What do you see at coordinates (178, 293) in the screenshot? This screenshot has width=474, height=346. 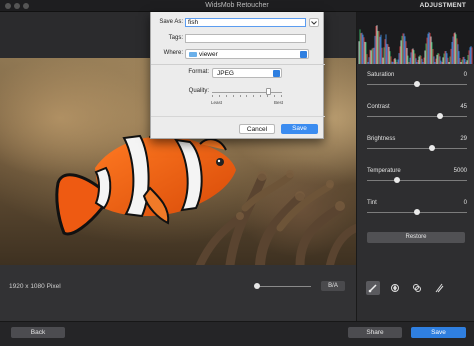 I see `canvas-footer` at bounding box center [178, 293].